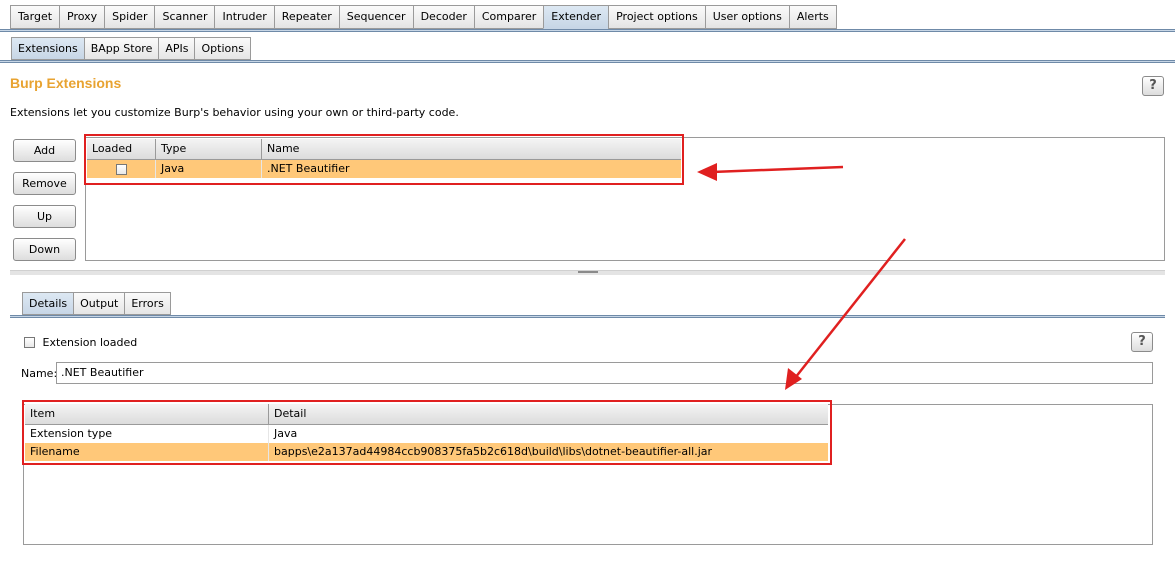 Image resolution: width=1175 pixels, height=567 pixels. What do you see at coordinates (44, 249) in the screenshot?
I see `down-button: Down` at bounding box center [44, 249].